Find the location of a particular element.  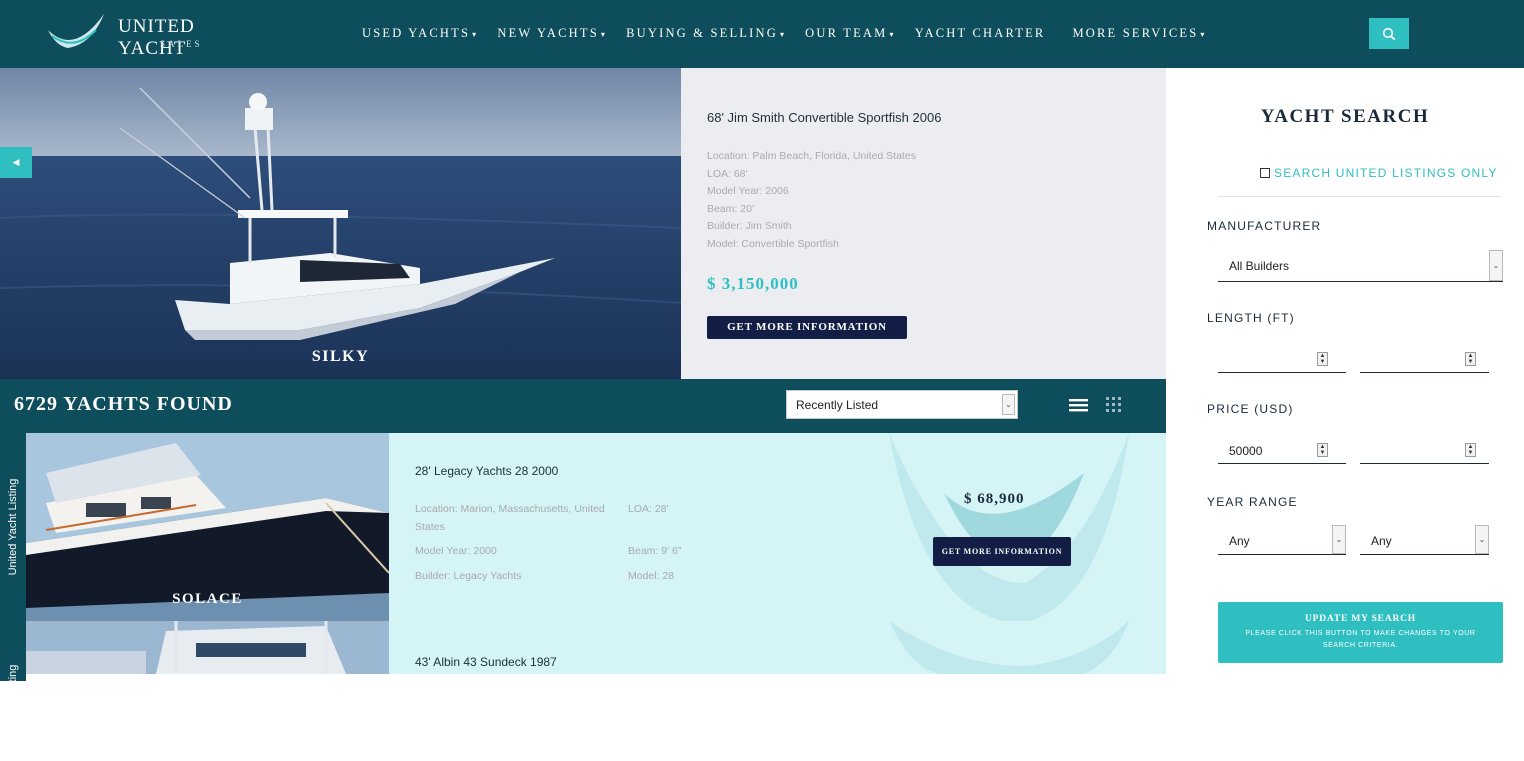

listing-photo-image is located at coordinates (207, 647).